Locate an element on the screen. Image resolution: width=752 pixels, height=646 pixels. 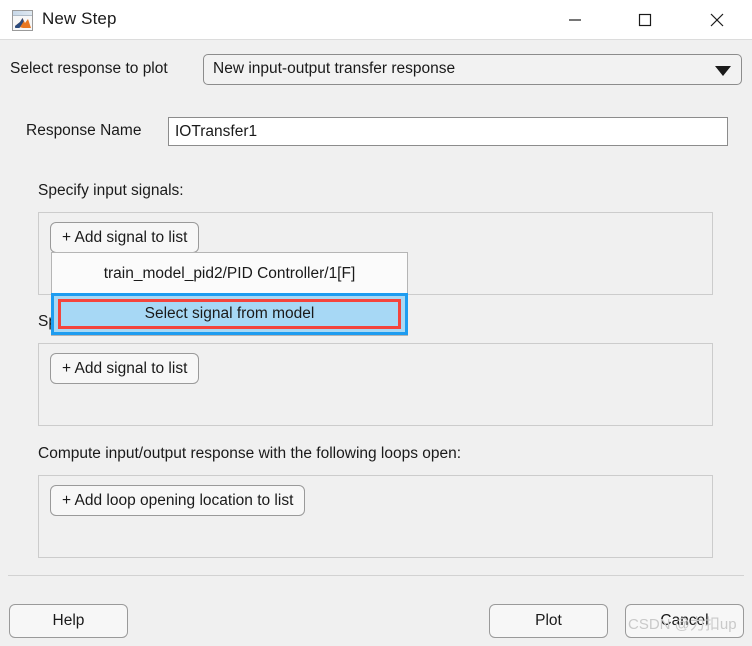
add-input-signal-button: + Add signal to list is located at coordinates (125, 237).